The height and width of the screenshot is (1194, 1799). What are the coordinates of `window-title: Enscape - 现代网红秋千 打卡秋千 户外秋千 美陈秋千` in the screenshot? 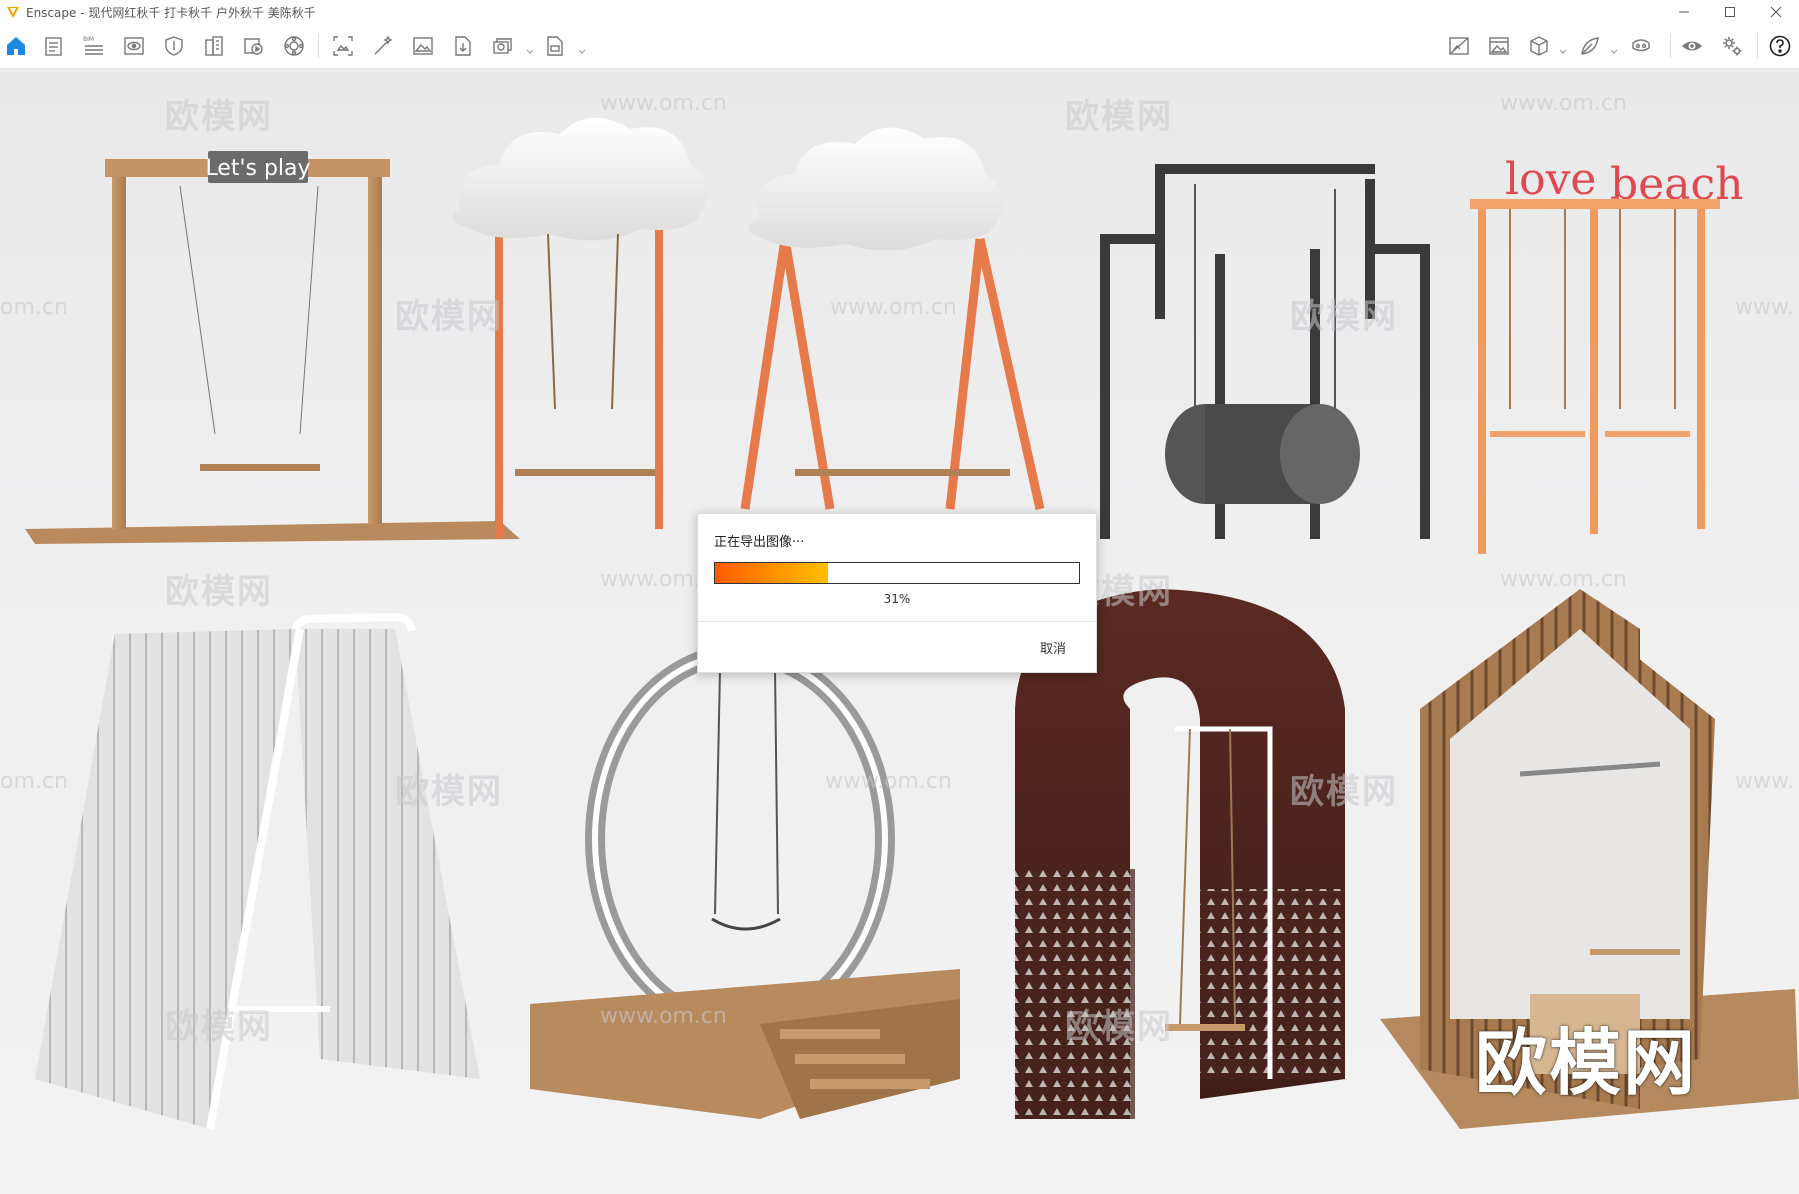 It's located at (171, 12).